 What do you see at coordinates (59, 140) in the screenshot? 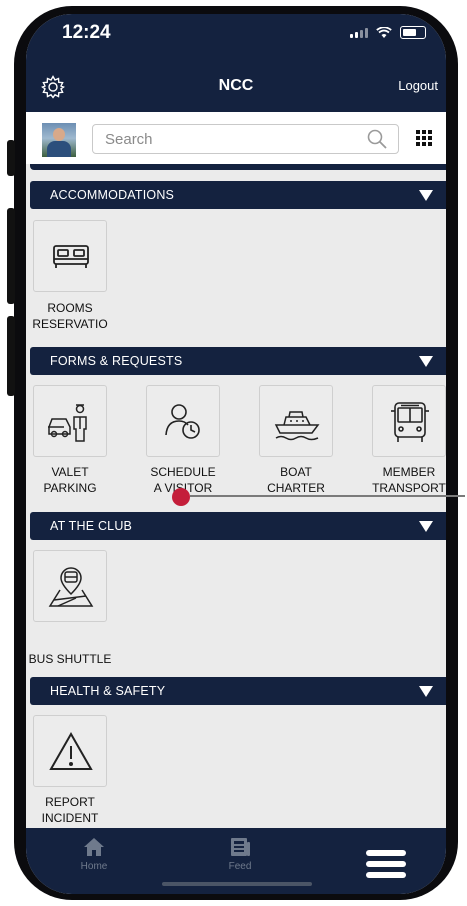
I see `avatar` at bounding box center [59, 140].